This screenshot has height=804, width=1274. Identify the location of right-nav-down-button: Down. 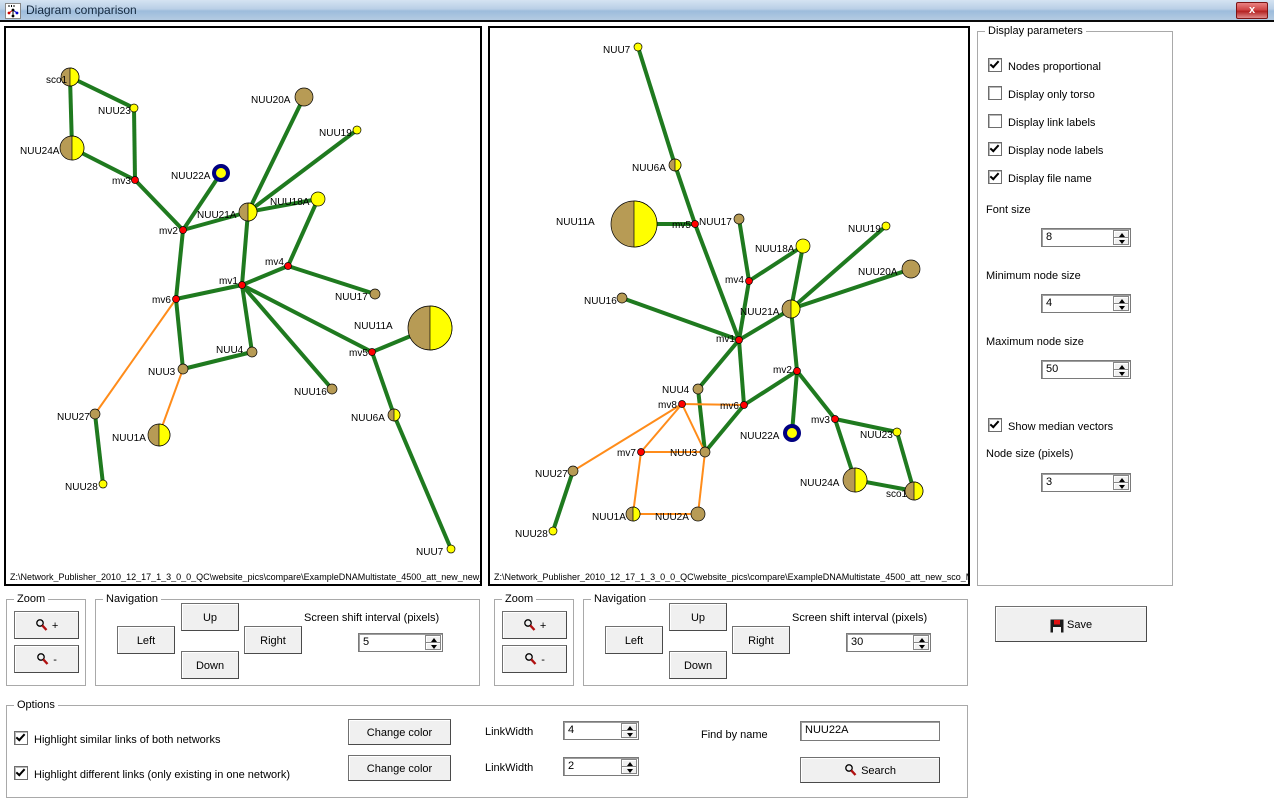
(698, 665).